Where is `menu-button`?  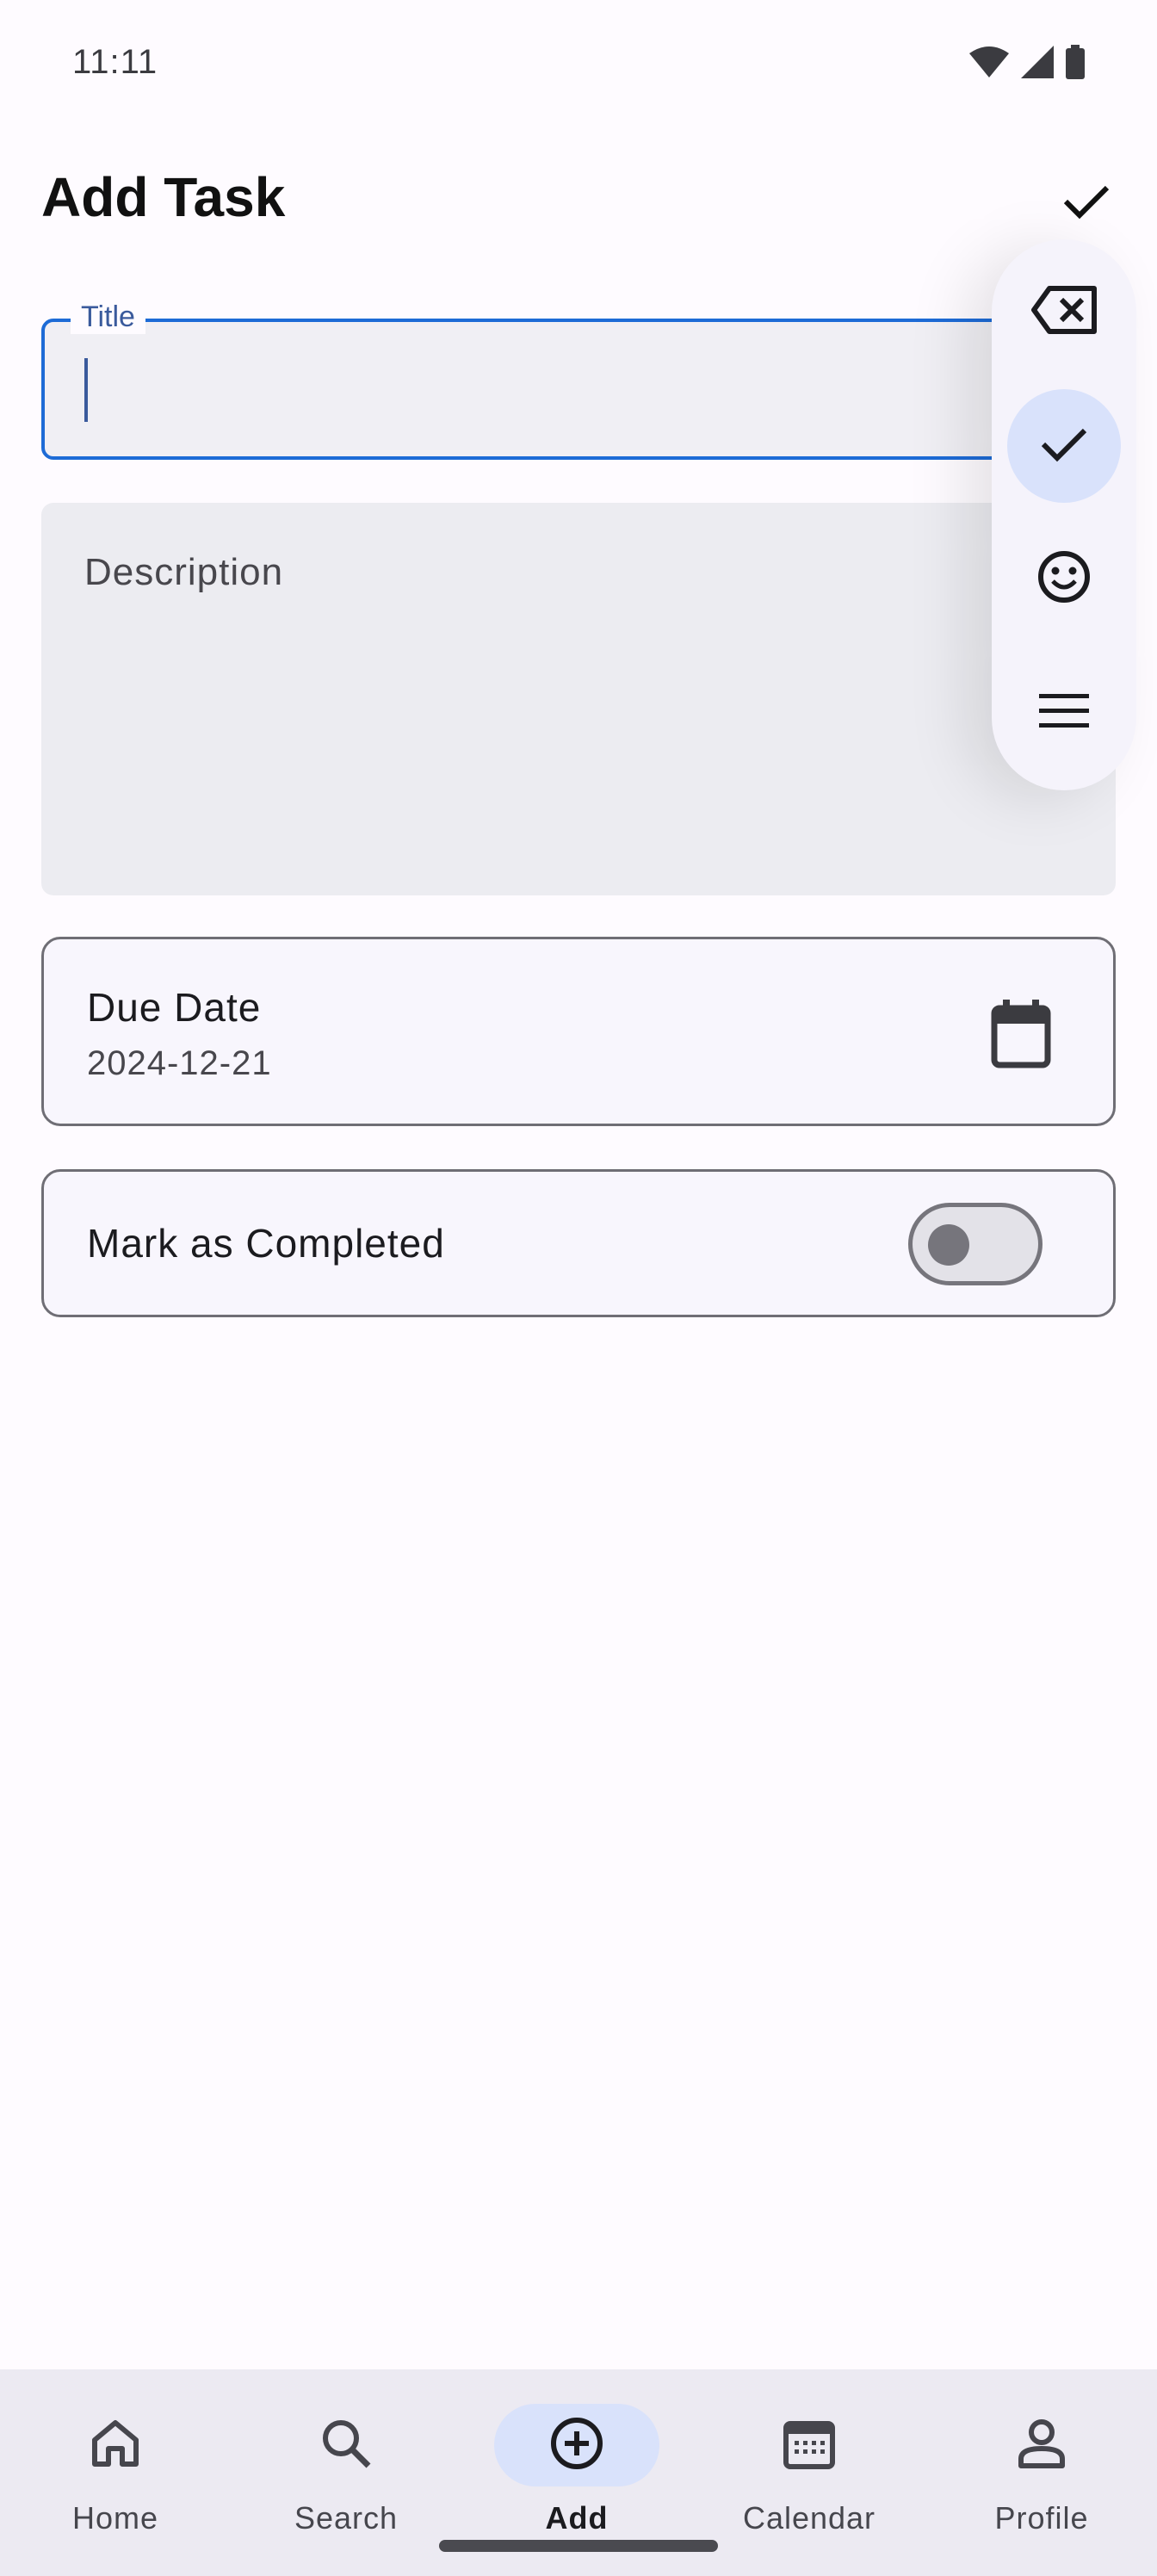 menu-button is located at coordinates (1064, 713).